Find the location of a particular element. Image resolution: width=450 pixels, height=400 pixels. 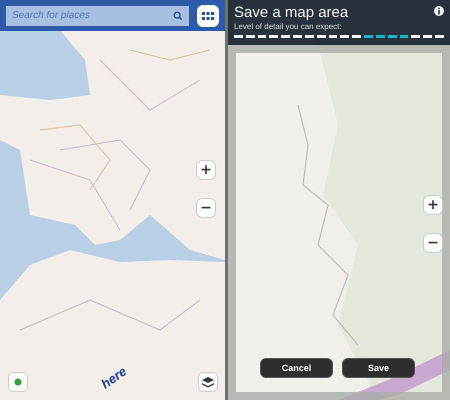

search-icon is located at coordinates (178, 15).